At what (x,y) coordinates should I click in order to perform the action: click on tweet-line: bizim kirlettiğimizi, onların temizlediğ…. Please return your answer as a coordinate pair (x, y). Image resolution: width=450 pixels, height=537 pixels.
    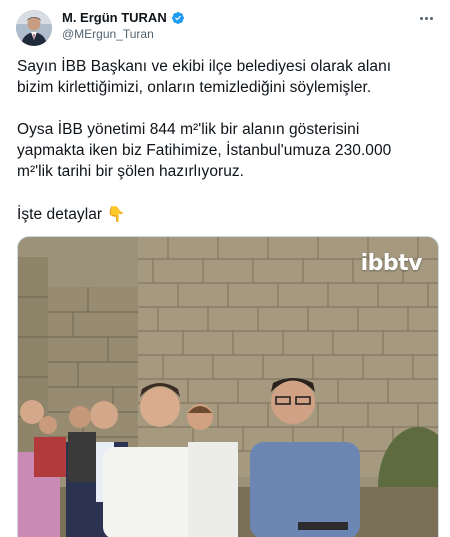
    Looking at the image, I should click on (194, 87).